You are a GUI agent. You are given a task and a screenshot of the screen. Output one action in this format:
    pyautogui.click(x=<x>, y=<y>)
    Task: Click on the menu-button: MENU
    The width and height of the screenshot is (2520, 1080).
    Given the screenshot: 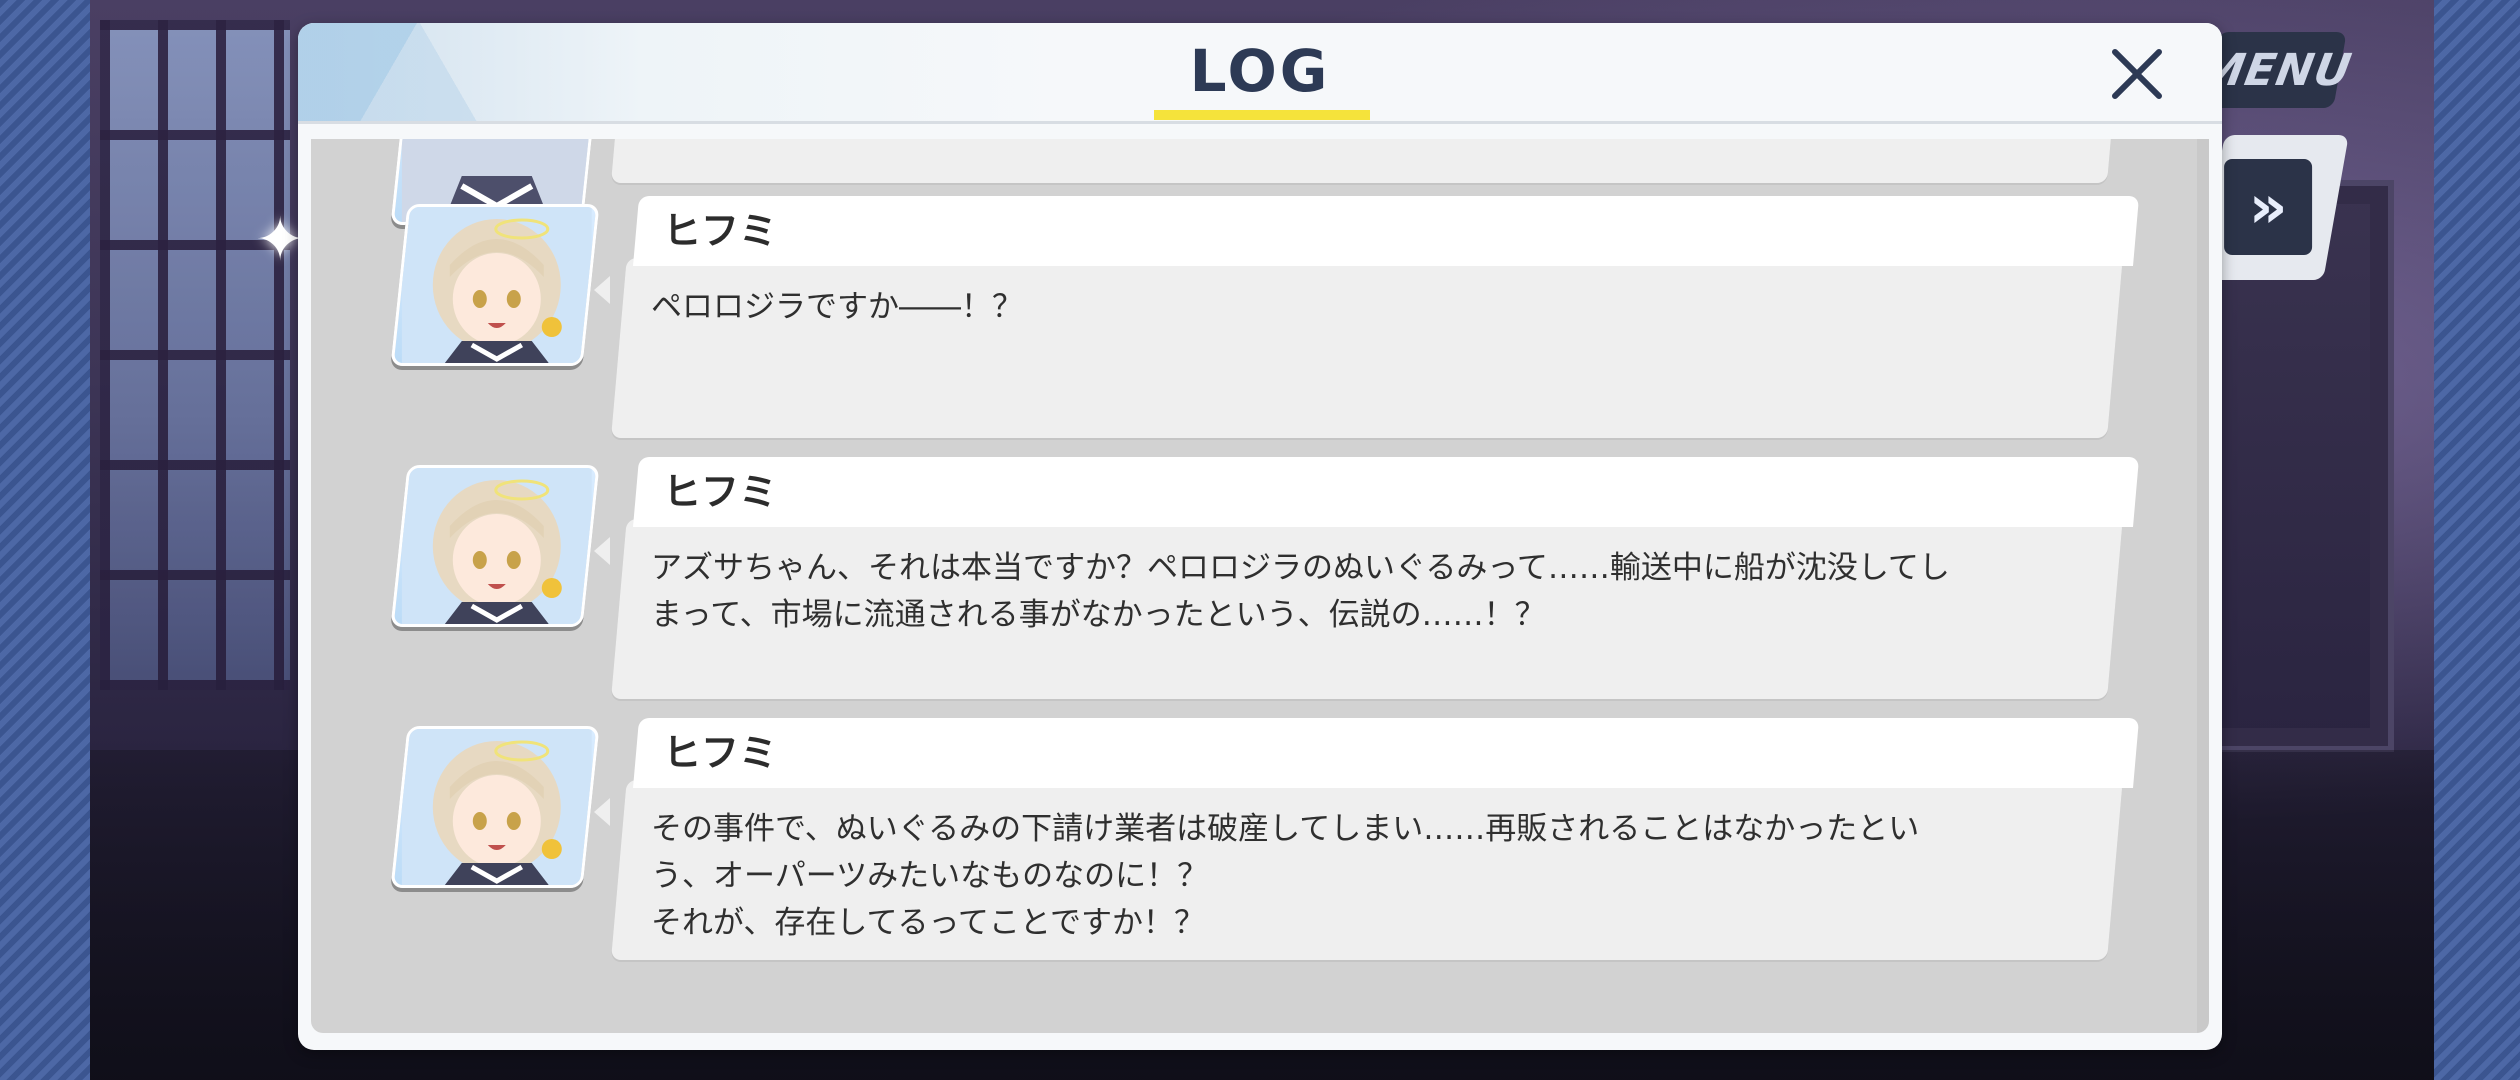 What is the action you would take?
    pyautogui.click(x=2276, y=70)
    